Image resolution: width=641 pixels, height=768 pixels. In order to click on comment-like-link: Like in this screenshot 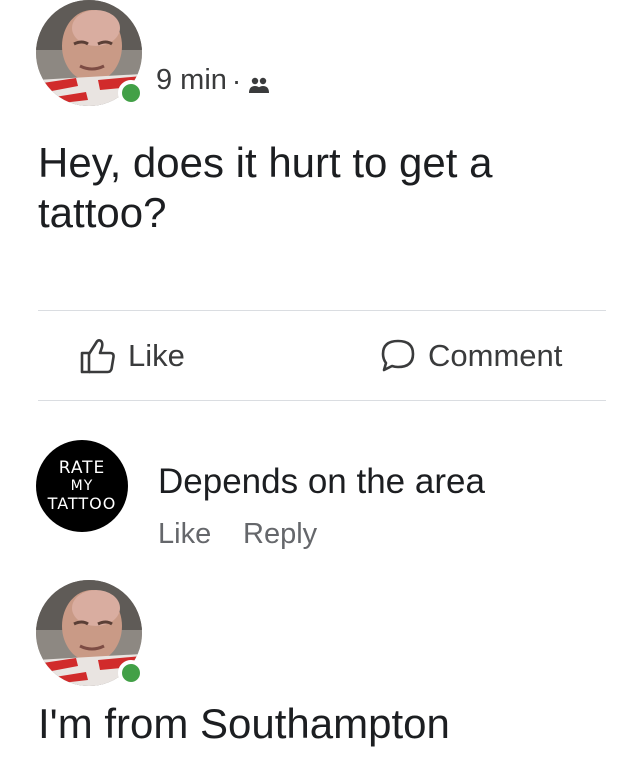, I will do `click(184, 534)`.